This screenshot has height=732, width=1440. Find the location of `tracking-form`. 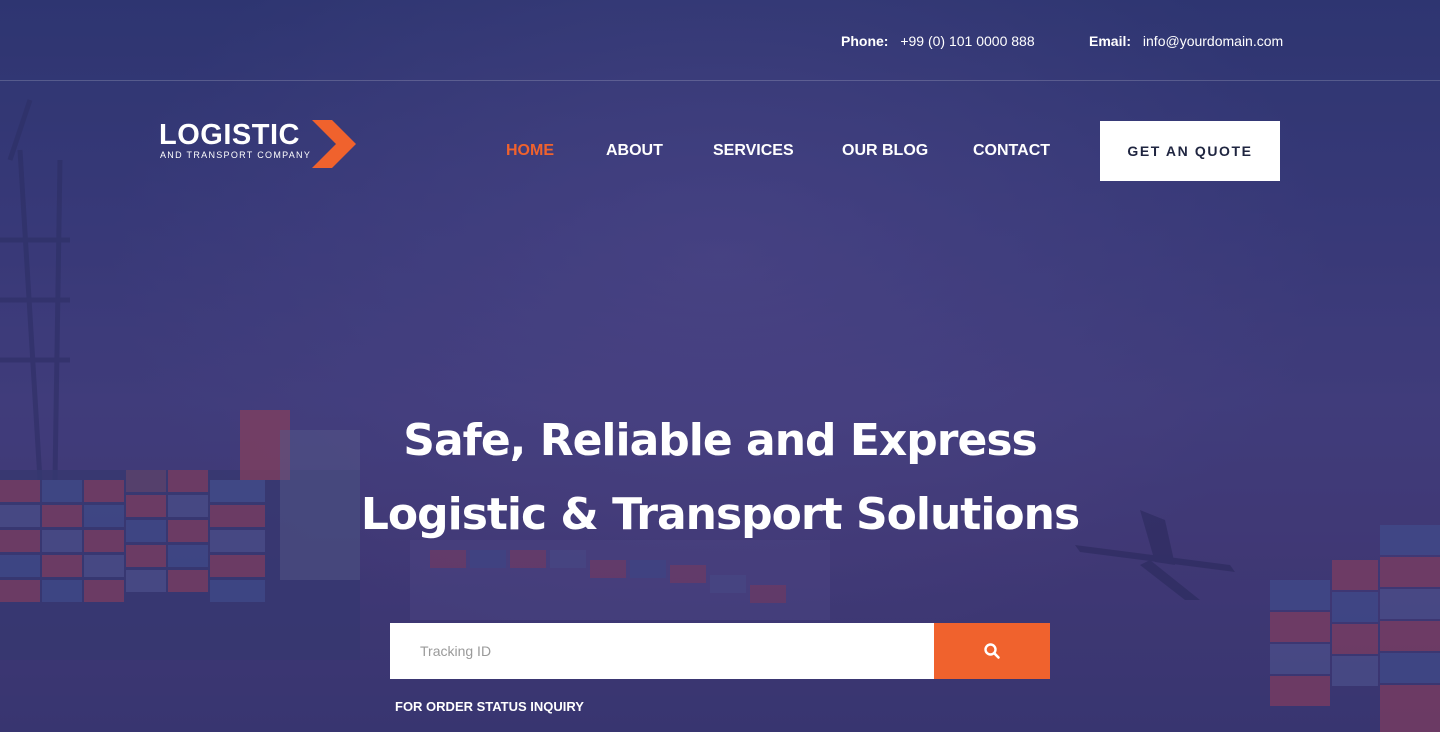

tracking-form is located at coordinates (720, 651).